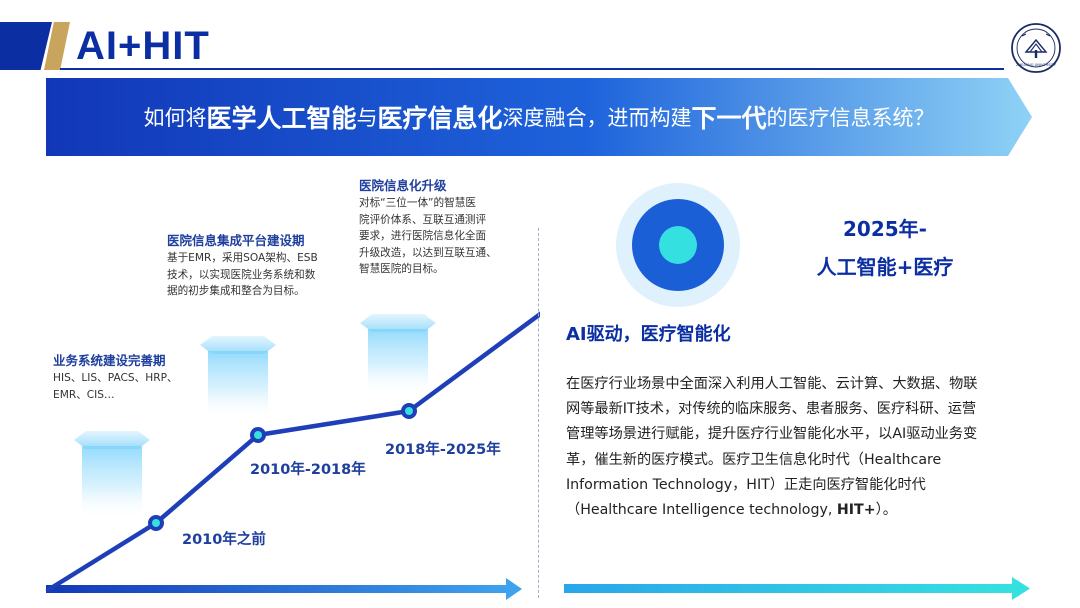 The height and width of the screenshot is (608, 1080). What do you see at coordinates (754, 459) in the screenshot?
I see `ai-paragraph-line: 革，催生新的医疗模式。医疗卫生信息化时代（Healthcare` at bounding box center [754, 459].